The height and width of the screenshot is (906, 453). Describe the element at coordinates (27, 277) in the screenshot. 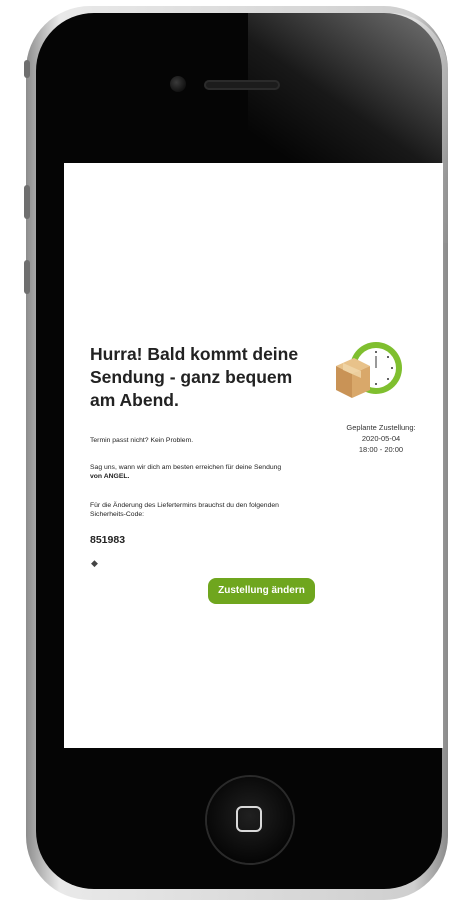

I see `volume-down-button` at that location.